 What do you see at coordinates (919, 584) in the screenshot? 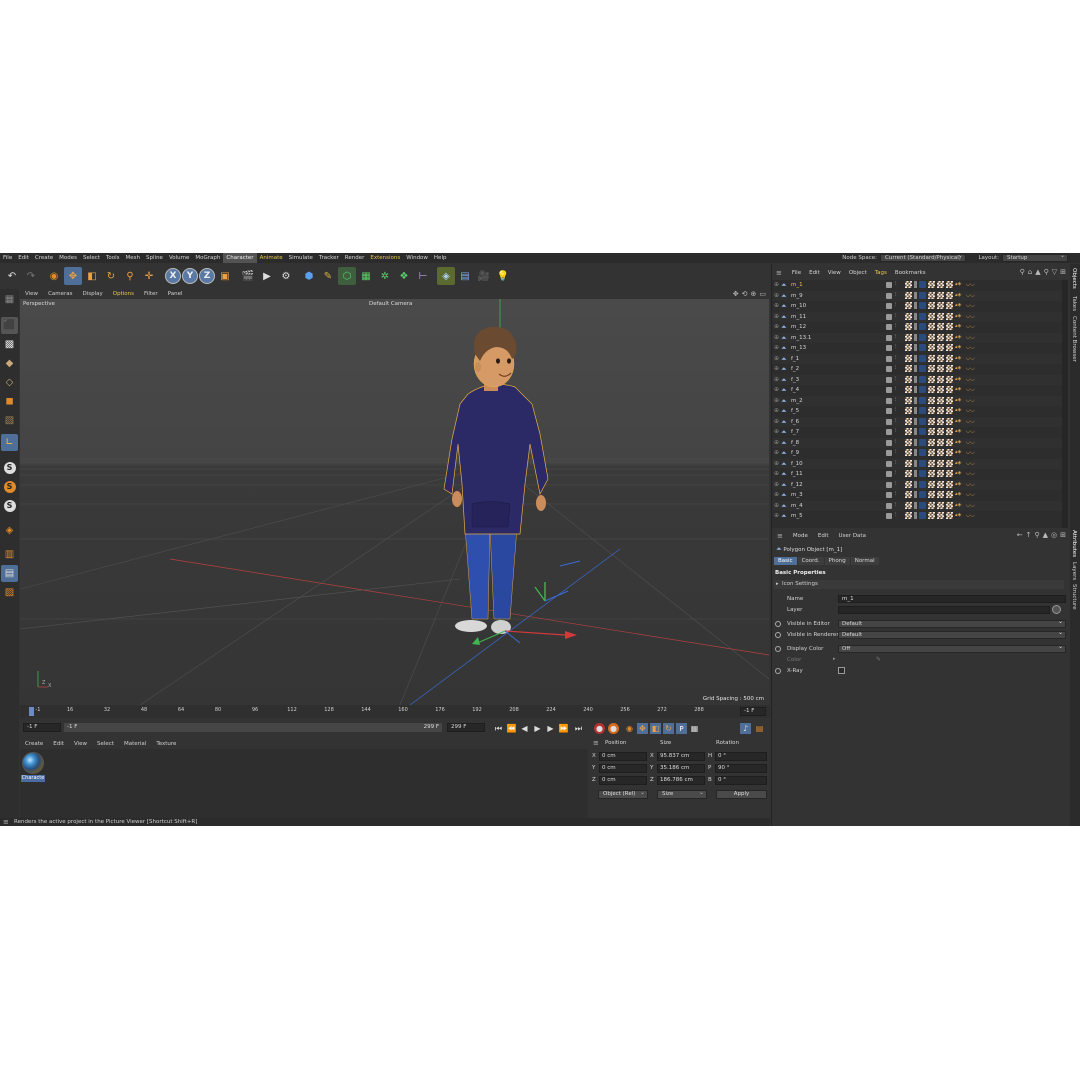
I see `icon-settings-group: ▸ Icon Settings` at bounding box center [919, 584].